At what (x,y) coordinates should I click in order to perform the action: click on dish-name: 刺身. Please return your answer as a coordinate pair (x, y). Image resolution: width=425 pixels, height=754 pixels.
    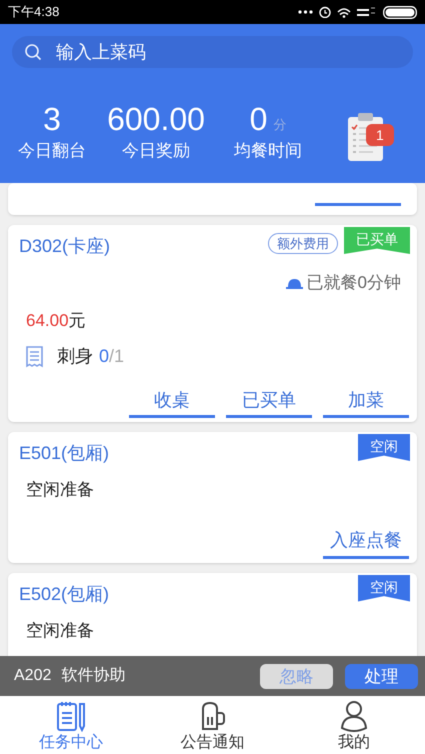
    Looking at the image, I should click on (75, 356).